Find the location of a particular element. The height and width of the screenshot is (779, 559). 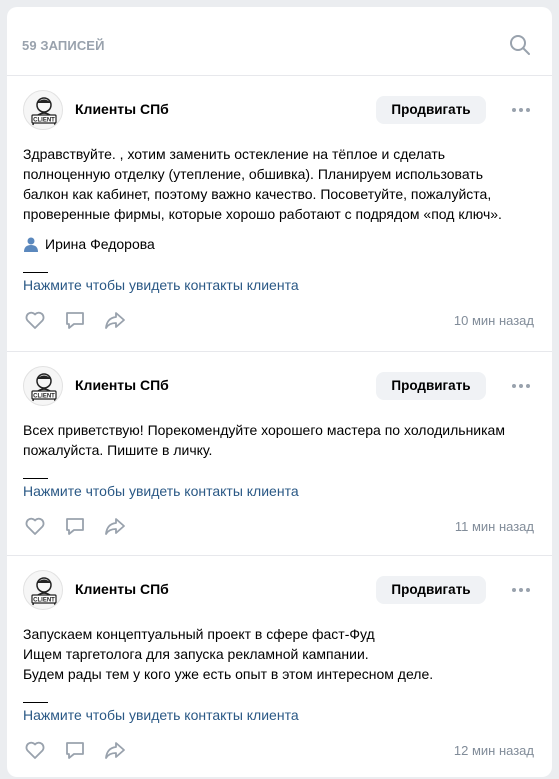

posts-count: 59 ЗАПИСЕЙ is located at coordinates (63, 45).